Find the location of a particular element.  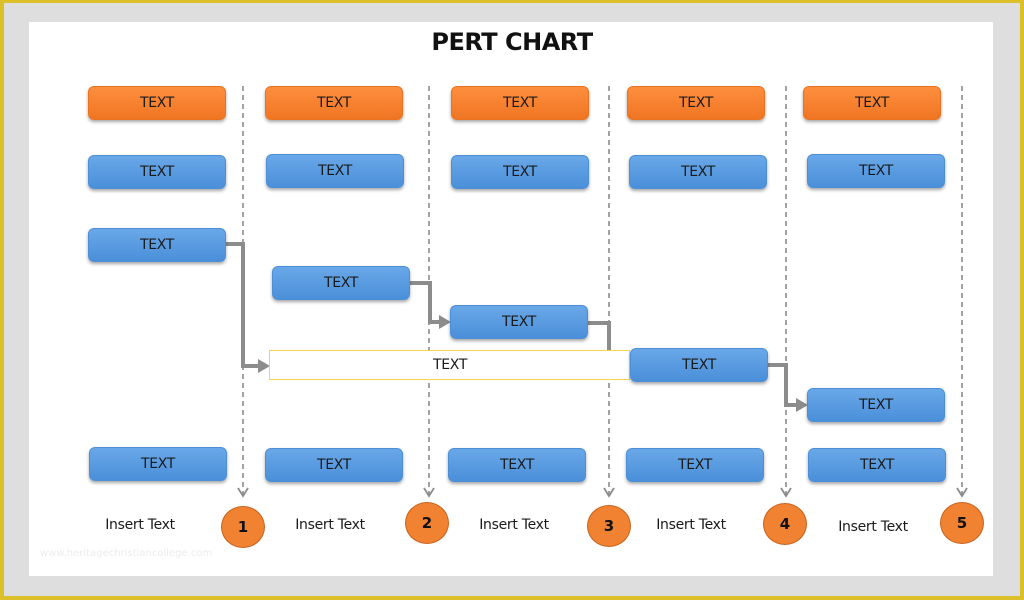

critical-task-4: TEXT is located at coordinates (699, 365).